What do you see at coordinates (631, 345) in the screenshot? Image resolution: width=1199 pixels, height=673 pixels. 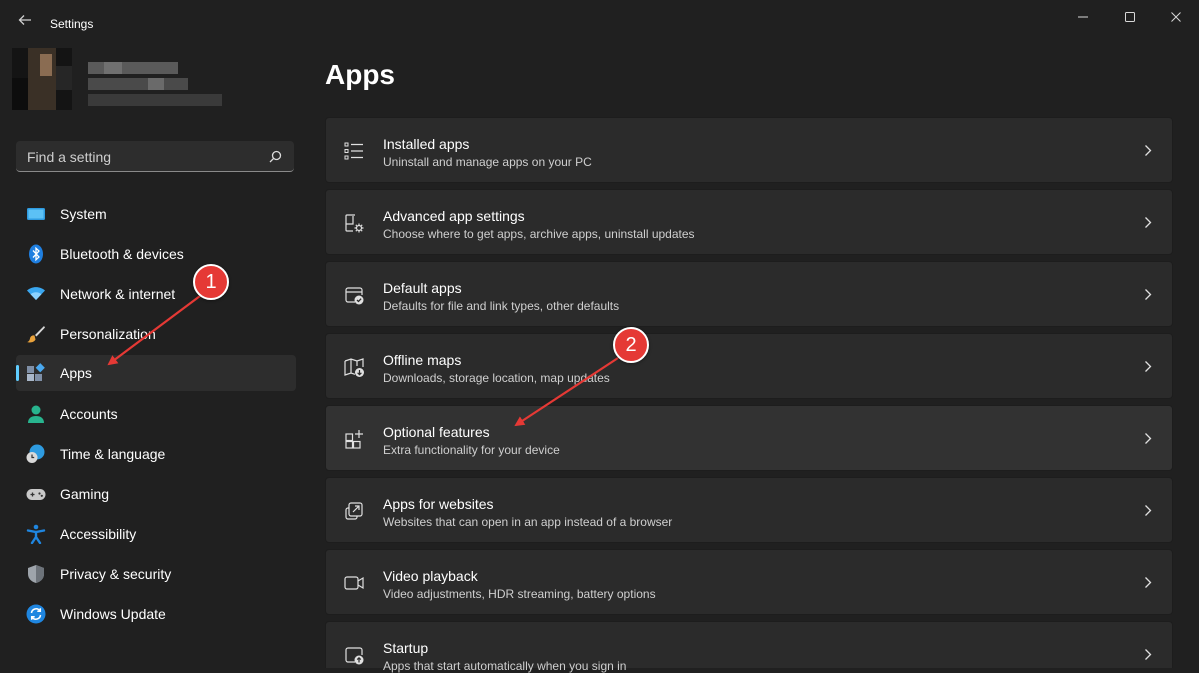 I see `annotation-badge-2: 2` at bounding box center [631, 345].